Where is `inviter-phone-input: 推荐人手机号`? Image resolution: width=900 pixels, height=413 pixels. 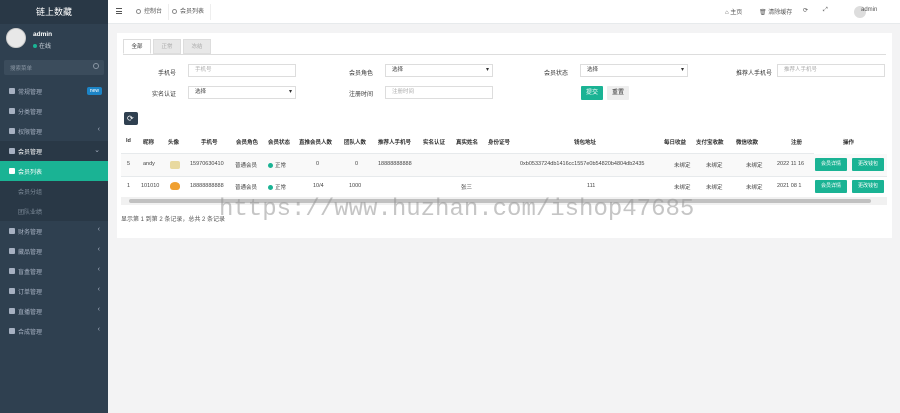 inviter-phone-input: 推荐人手机号 is located at coordinates (831, 70).